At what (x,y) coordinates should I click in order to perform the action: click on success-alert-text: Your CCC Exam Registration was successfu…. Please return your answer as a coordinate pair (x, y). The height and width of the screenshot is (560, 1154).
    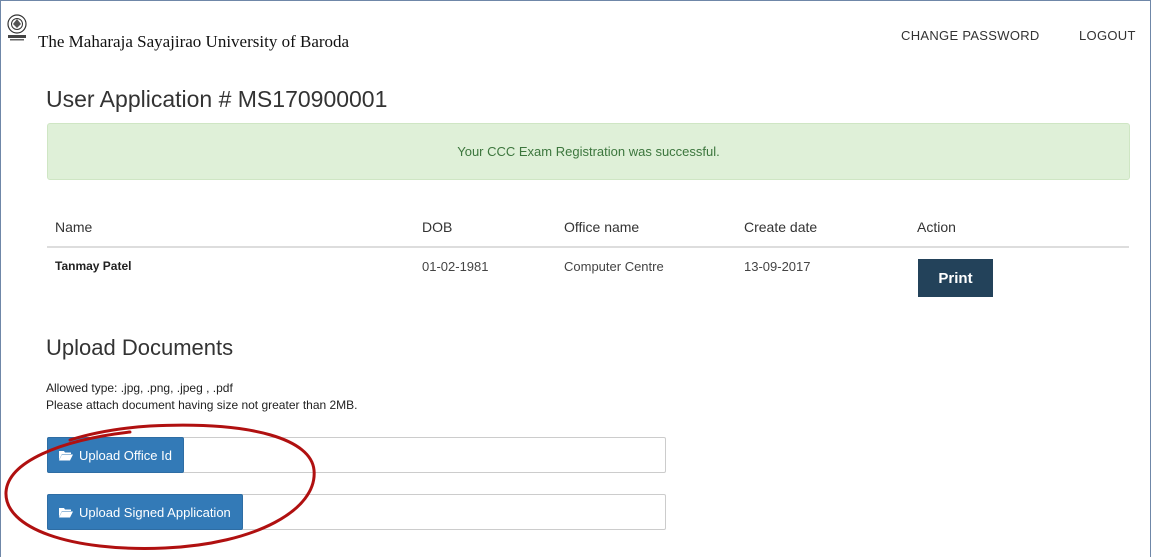
    Looking at the image, I should click on (588, 151).